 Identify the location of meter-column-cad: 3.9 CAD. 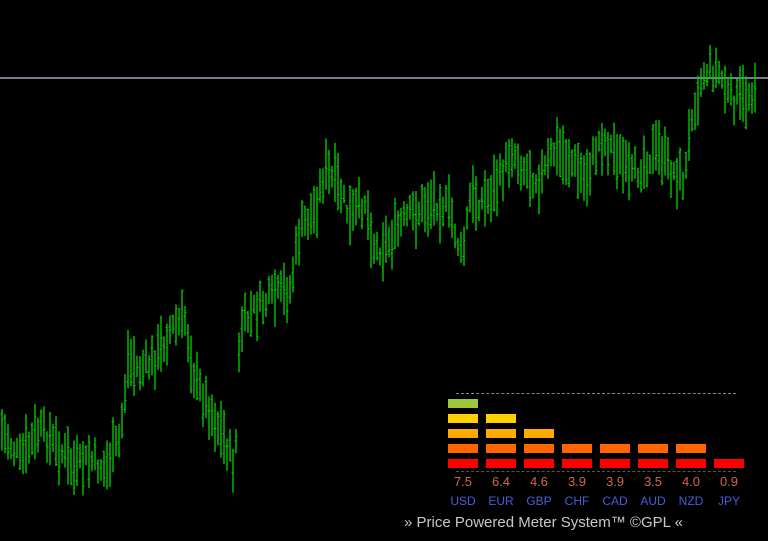
(615, 450).